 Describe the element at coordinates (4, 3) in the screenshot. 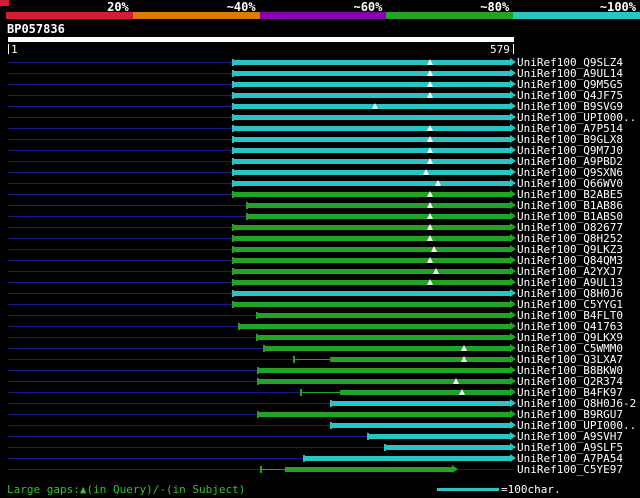

I see `corner-mark` at that location.